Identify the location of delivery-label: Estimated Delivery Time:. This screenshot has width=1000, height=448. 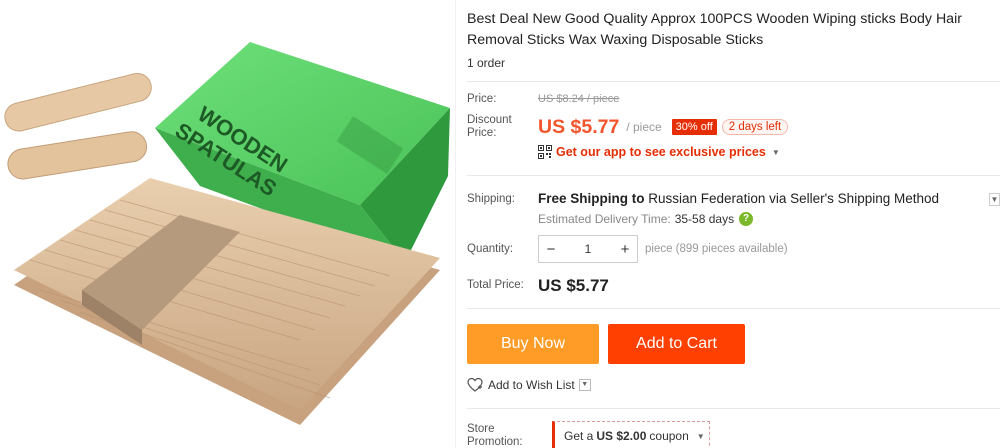
(604, 219).